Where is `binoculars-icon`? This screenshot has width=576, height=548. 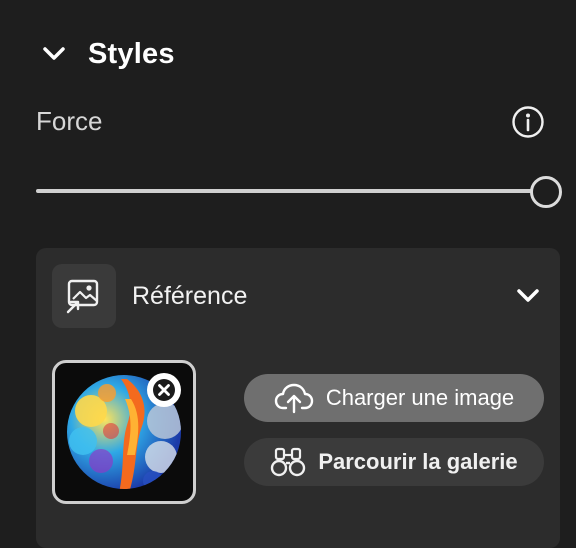 binoculars-icon is located at coordinates (288, 462).